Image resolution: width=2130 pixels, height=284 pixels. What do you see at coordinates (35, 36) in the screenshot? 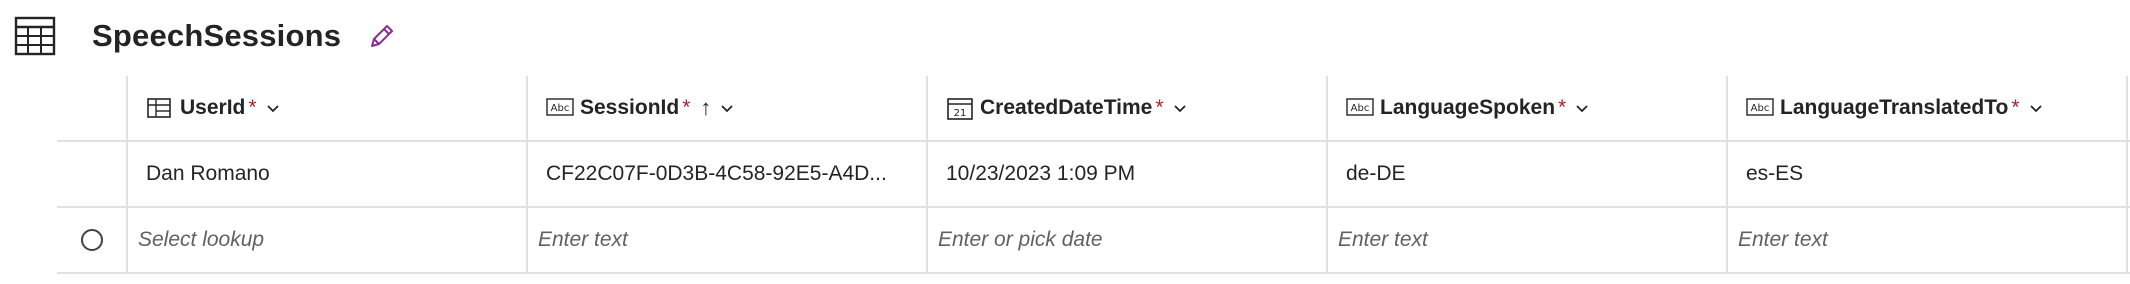
I see `table-grid-icon` at bounding box center [35, 36].